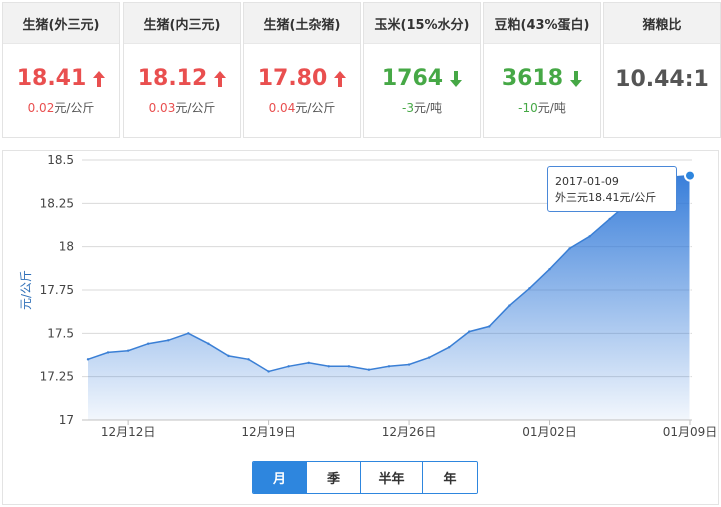 This screenshot has height=507, width=721. What do you see at coordinates (57, 377) in the screenshot?
I see `y-tick-label: 17.25` at bounding box center [57, 377].